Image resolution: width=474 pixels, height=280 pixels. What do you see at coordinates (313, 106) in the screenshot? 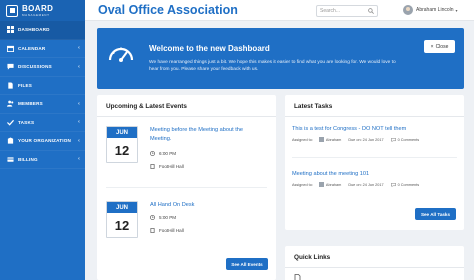
I see `tasks-panel-title: Latest Tasks` at bounding box center [313, 106].